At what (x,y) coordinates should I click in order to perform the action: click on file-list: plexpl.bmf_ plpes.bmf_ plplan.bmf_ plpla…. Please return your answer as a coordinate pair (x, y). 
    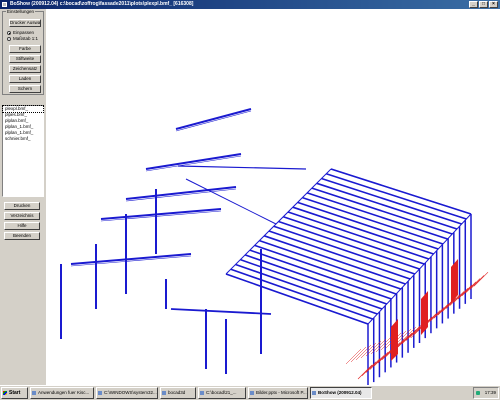
    Looking at the image, I should click on (23, 151).